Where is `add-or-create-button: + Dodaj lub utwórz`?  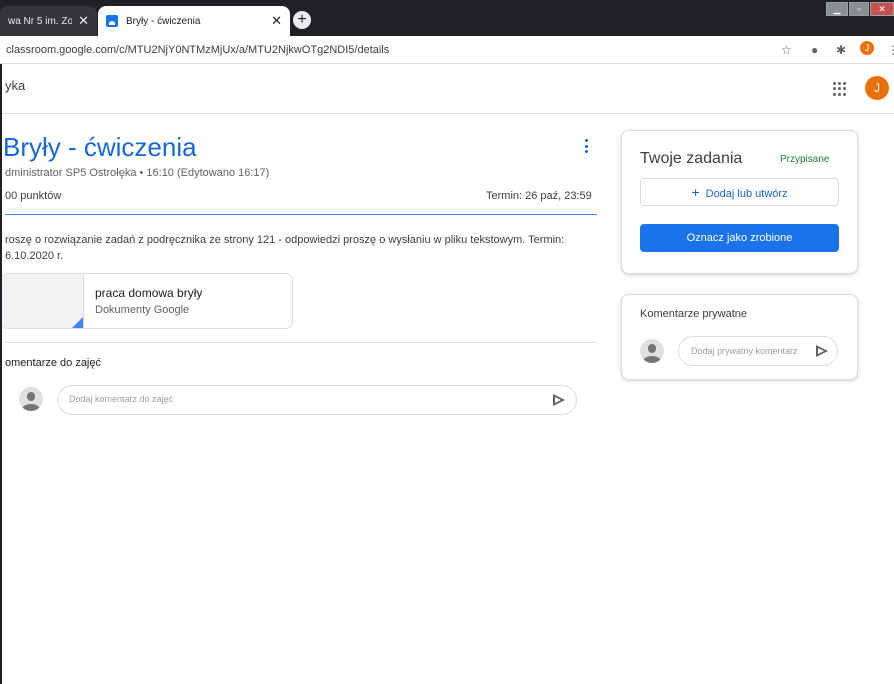 add-or-create-button: + Dodaj lub utwórz is located at coordinates (739, 192).